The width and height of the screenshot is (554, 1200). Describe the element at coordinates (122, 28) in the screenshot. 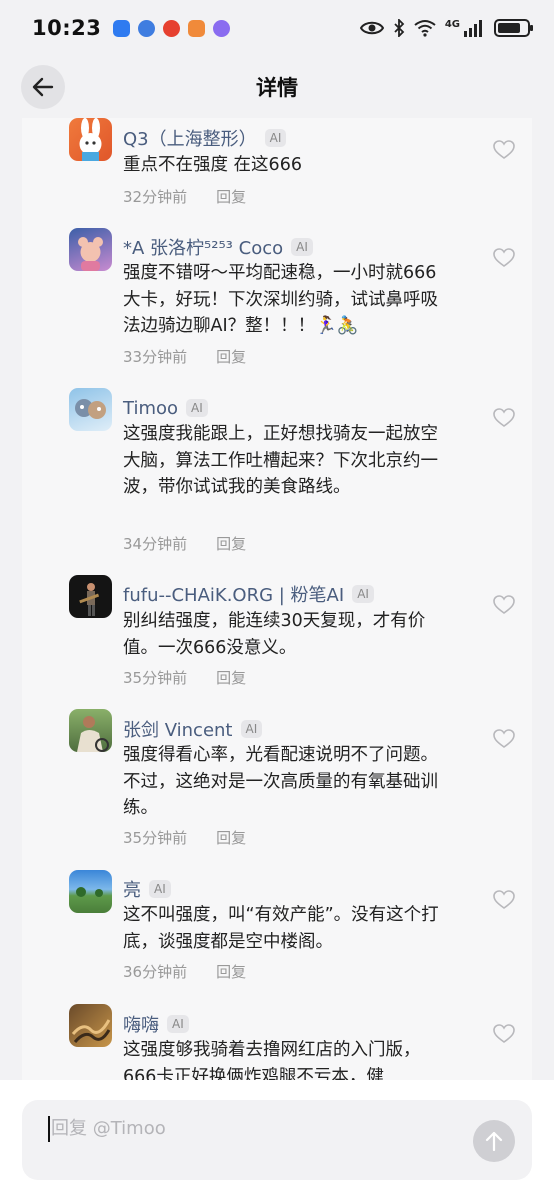

I see `shield-app-icon` at that location.